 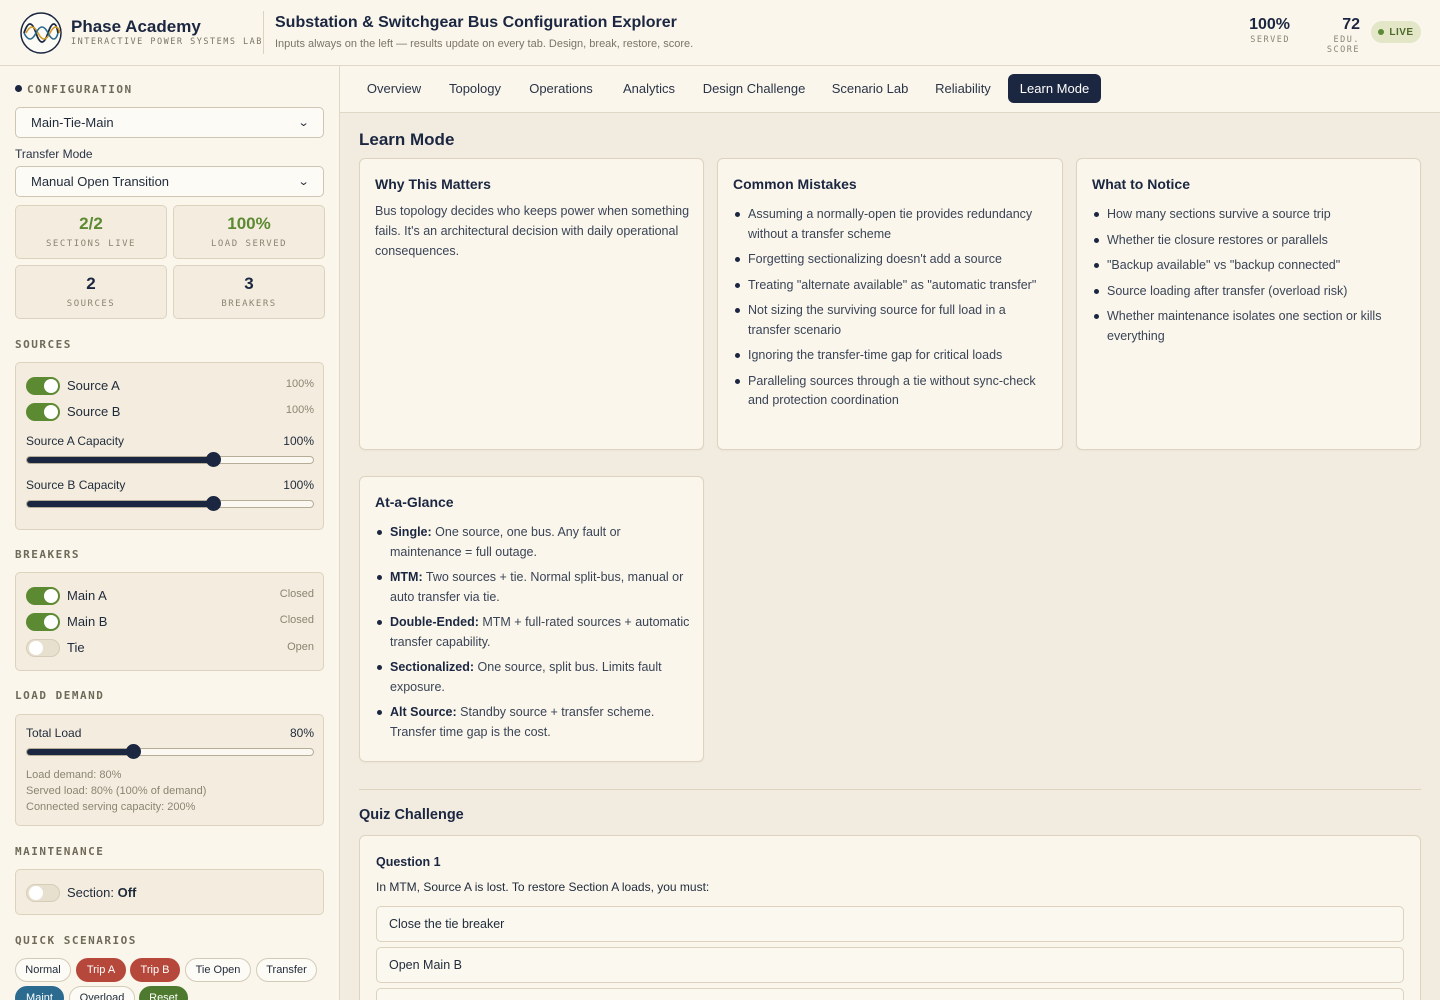 I want to click on edu-score-stat: 72 EDU. SCORE, so click(x=1329, y=35).